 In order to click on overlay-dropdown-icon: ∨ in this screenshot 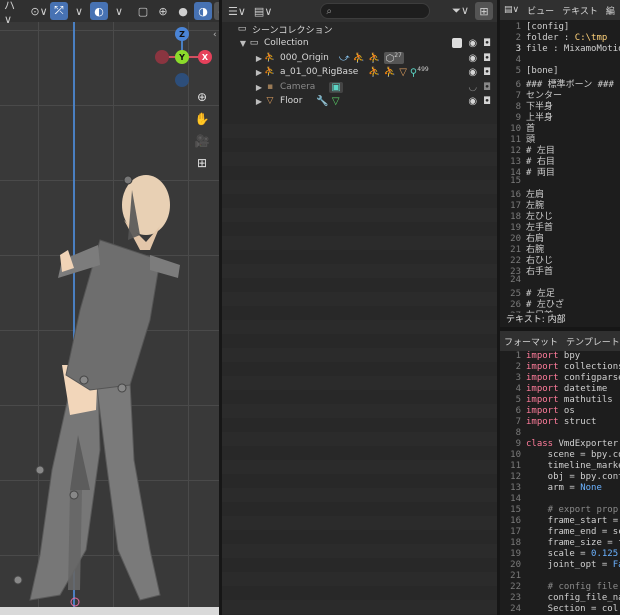, I will do `click(119, 11)`.